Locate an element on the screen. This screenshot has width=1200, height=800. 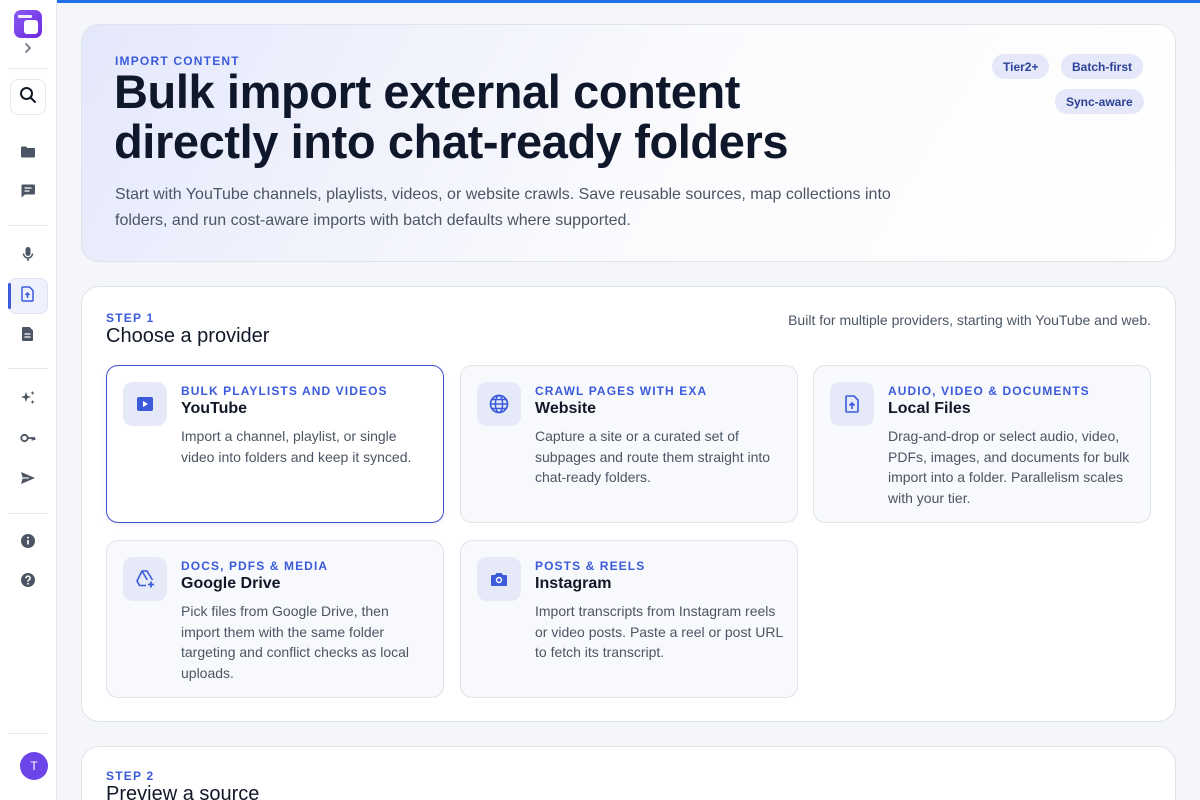
page-title-line-1: Bulk import external content is located at coordinates (427, 91).